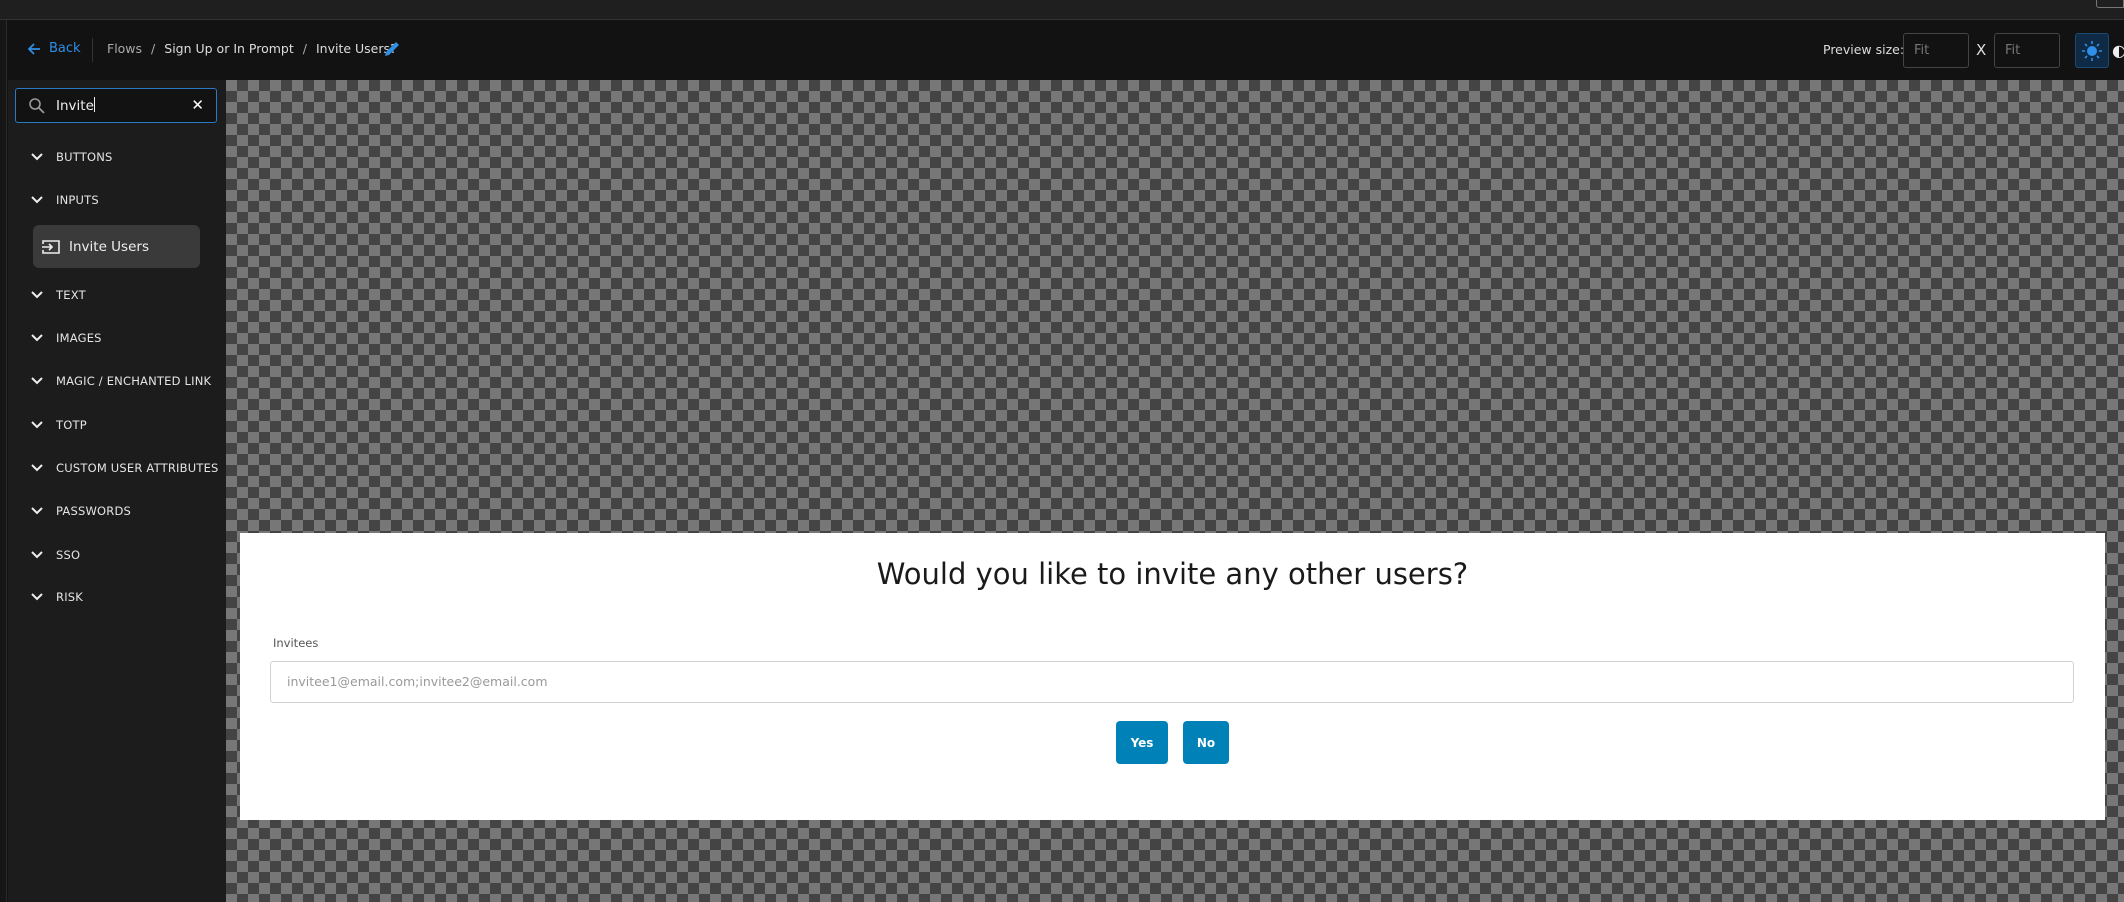 This screenshot has width=2124, height=902. I want to click on category-magic-enchanted-link: MAGIC / ENCHANTED LINK, so click(120, 381).